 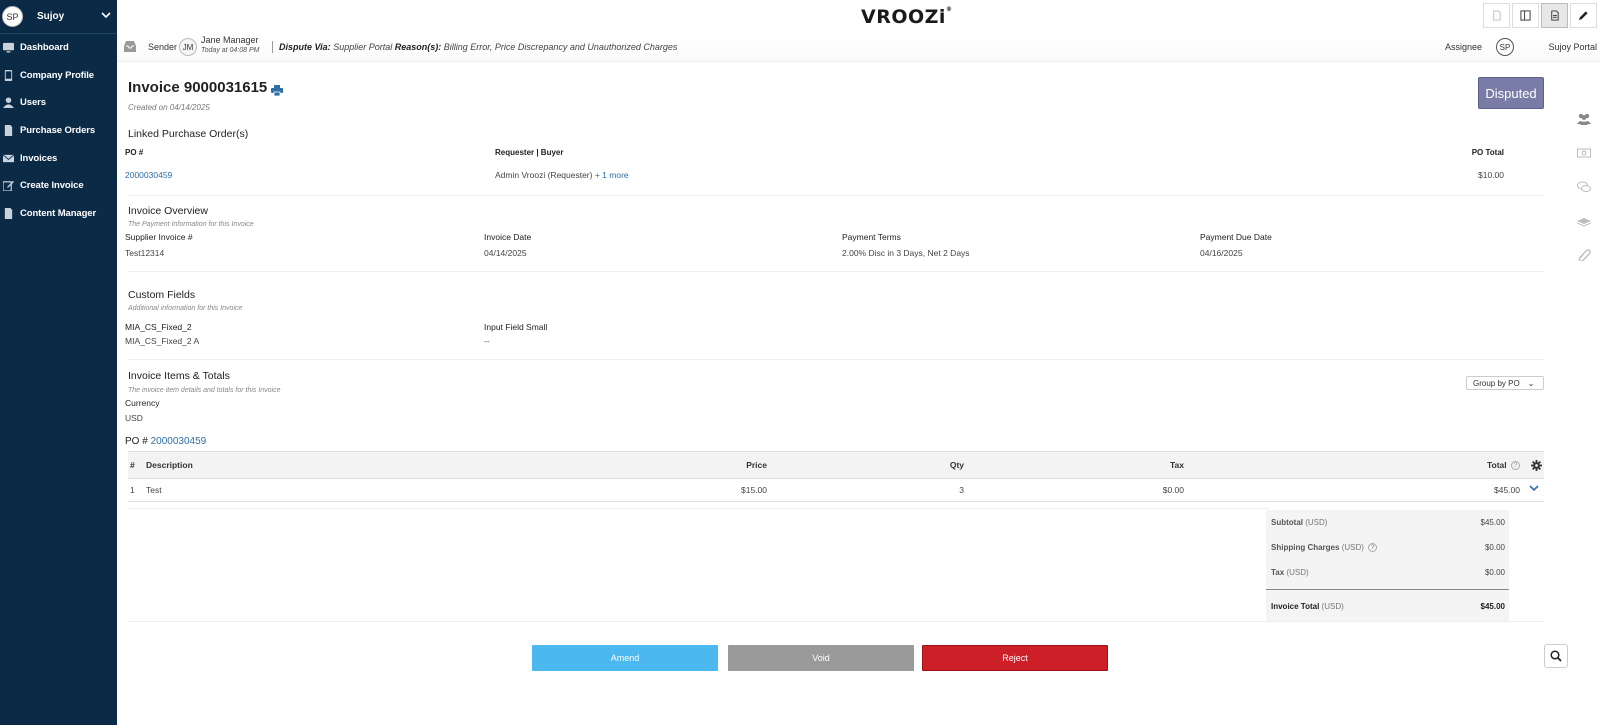 What do you see at coordinates (168, 211) in the screenshot?
I see `overview-title: Invoice Overview` at bounding box center [168, 211].